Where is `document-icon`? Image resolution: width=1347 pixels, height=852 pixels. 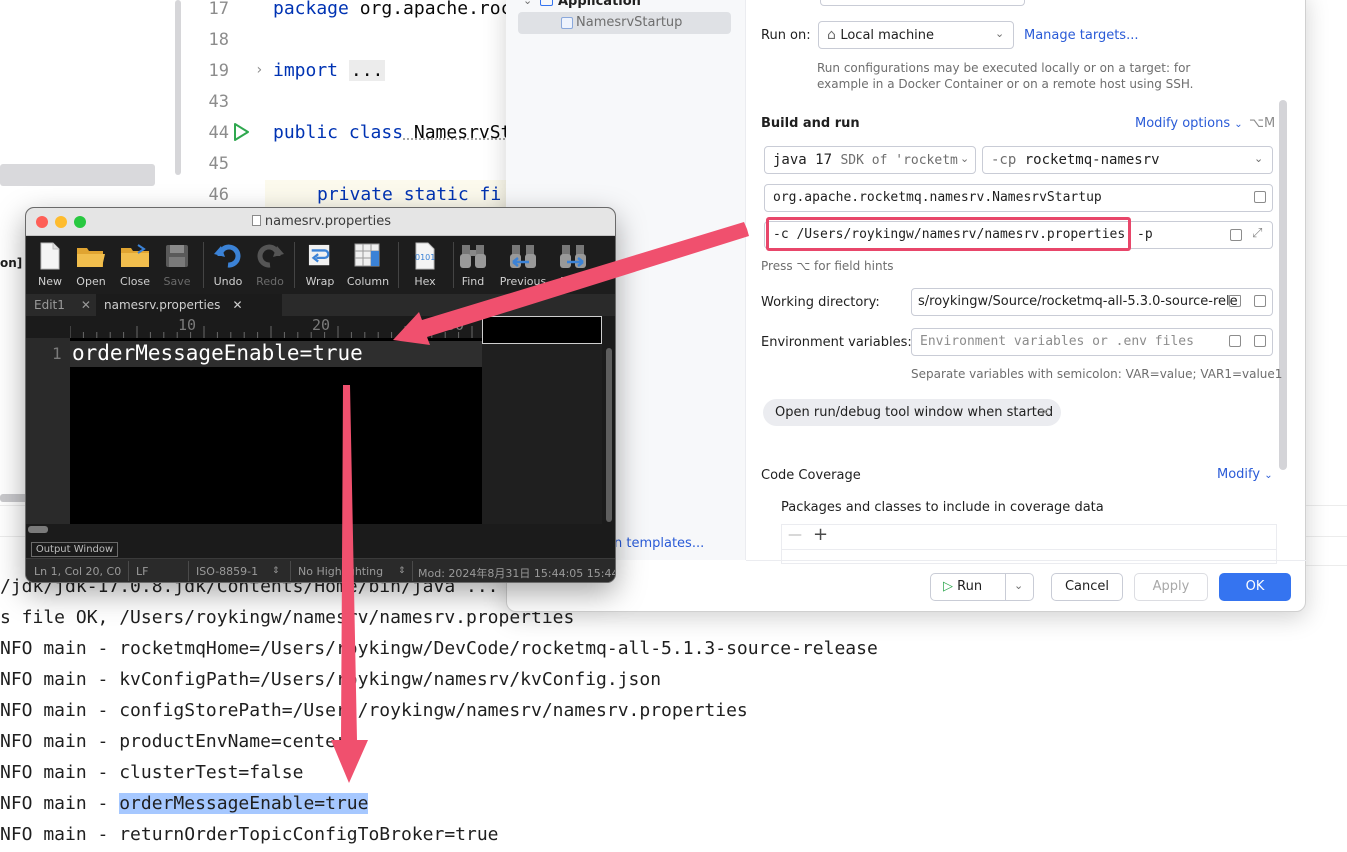 document-icon is located at coordinates (256, 220).